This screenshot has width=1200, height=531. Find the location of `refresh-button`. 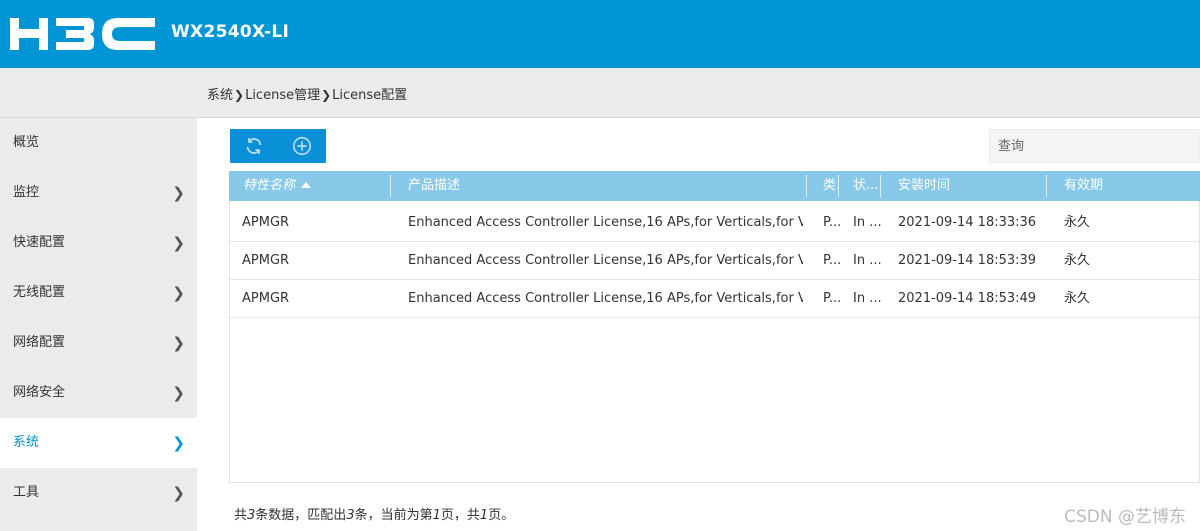

refresh-button is located at coordinates (254, 146).